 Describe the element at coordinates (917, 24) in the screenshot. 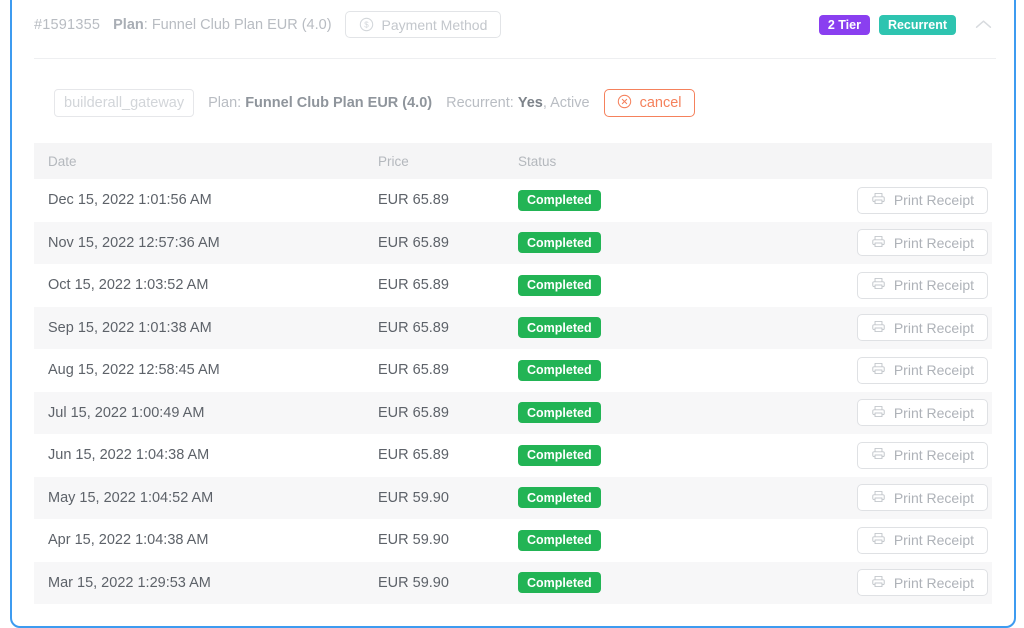

I see `recurrent-badge: Recurrent` at that location.